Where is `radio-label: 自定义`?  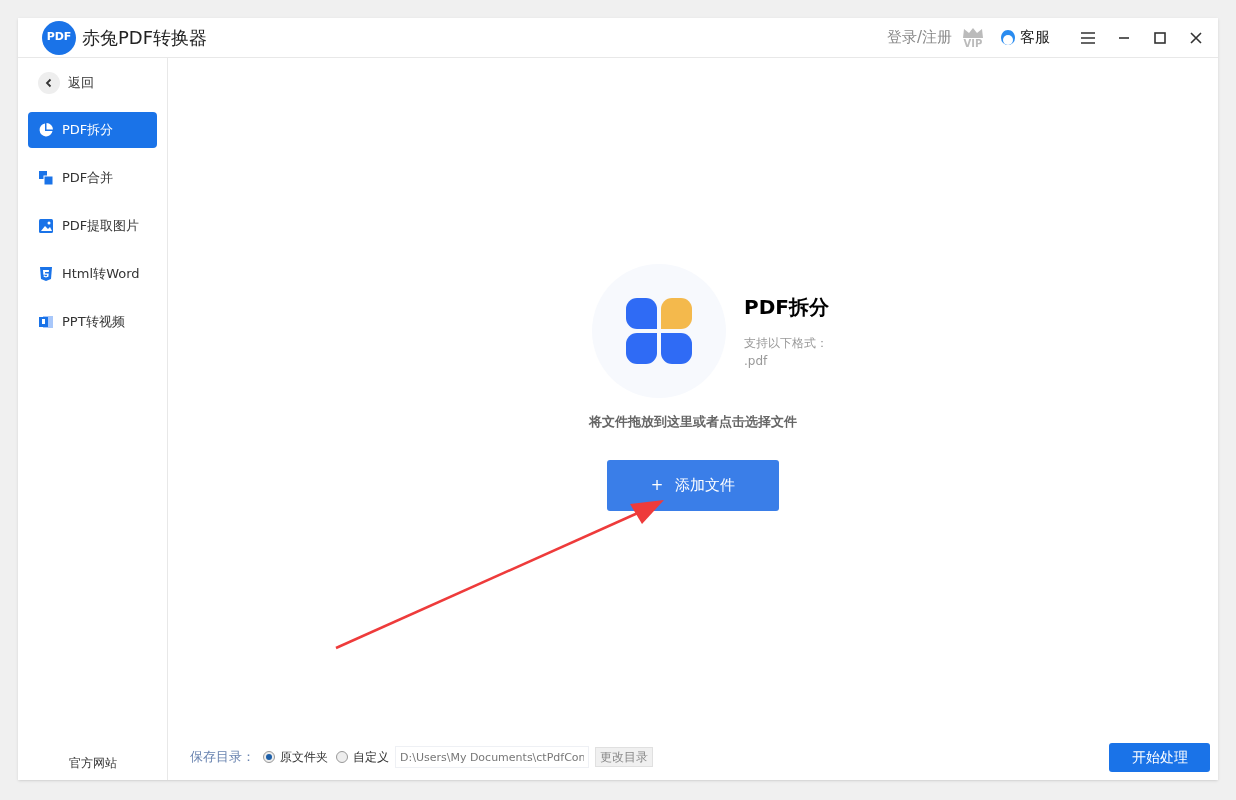 radio-label: 自定义 is located at coordinates (371, 757).